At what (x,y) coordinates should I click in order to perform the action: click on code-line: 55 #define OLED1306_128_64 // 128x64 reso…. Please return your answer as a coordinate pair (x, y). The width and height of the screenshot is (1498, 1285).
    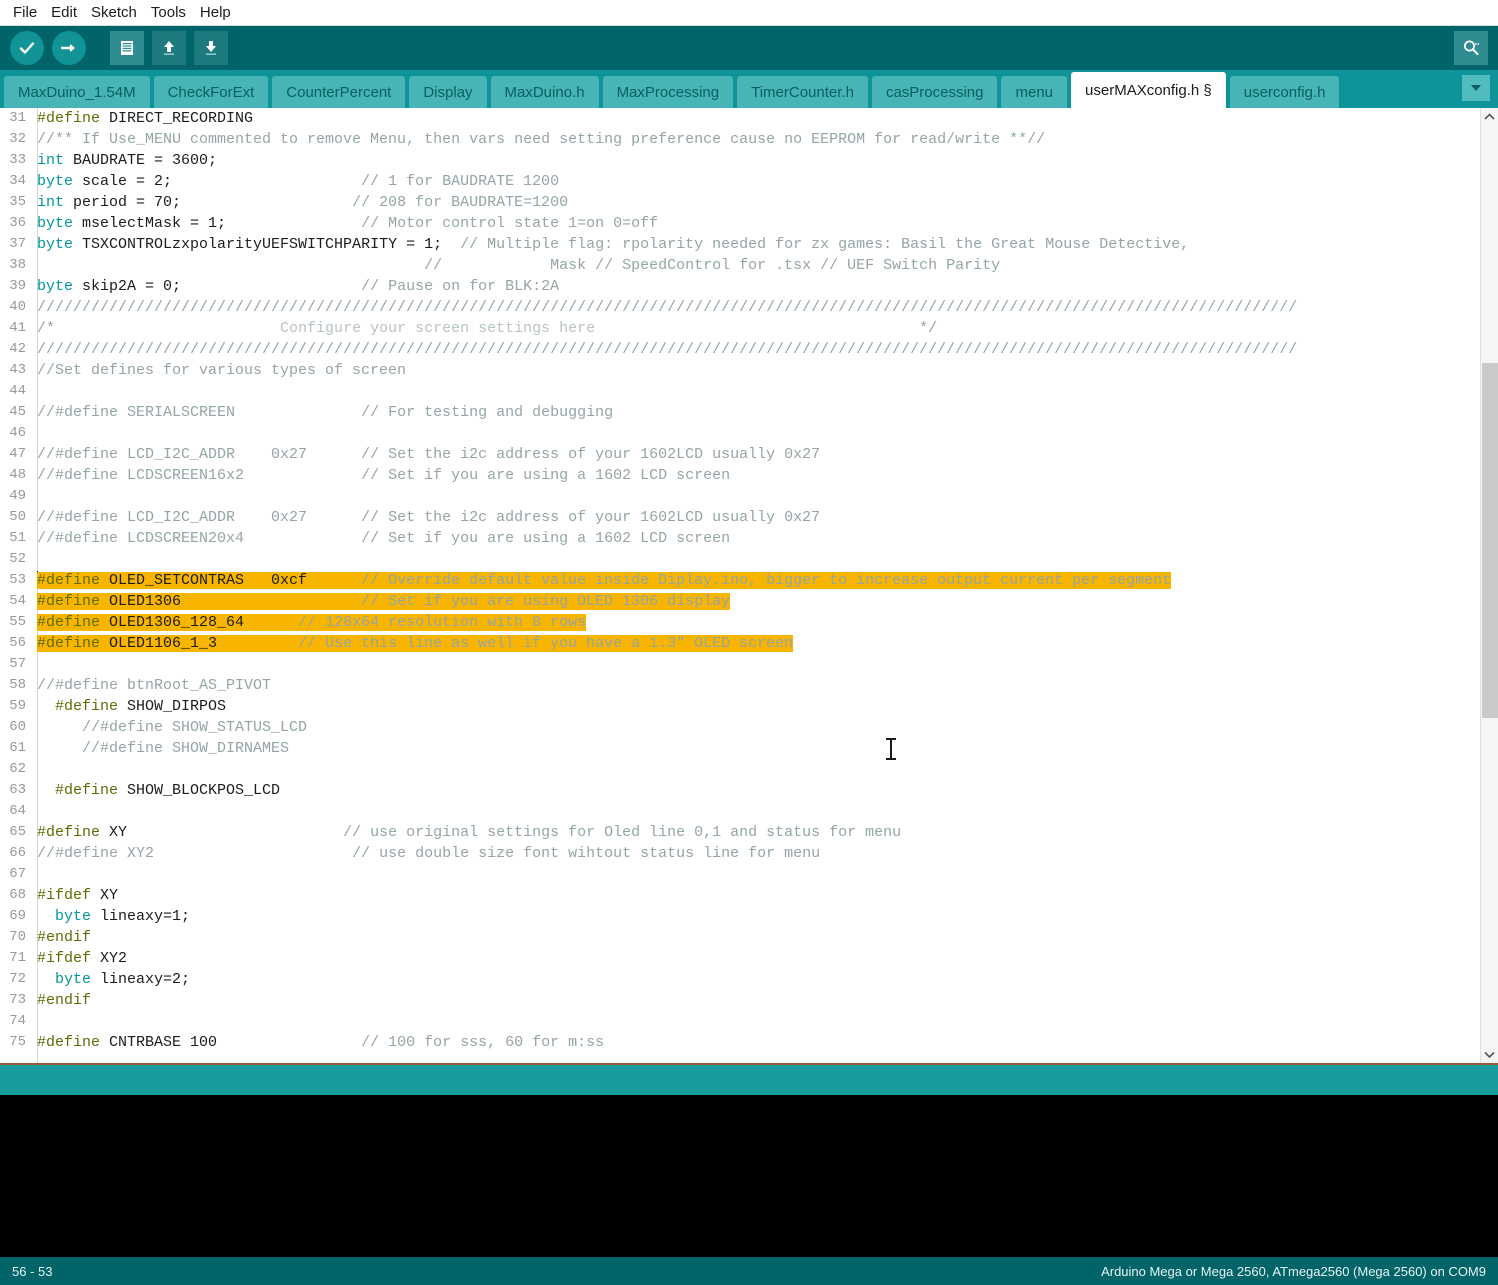
    Looking at the image, I should click on (735, 622).